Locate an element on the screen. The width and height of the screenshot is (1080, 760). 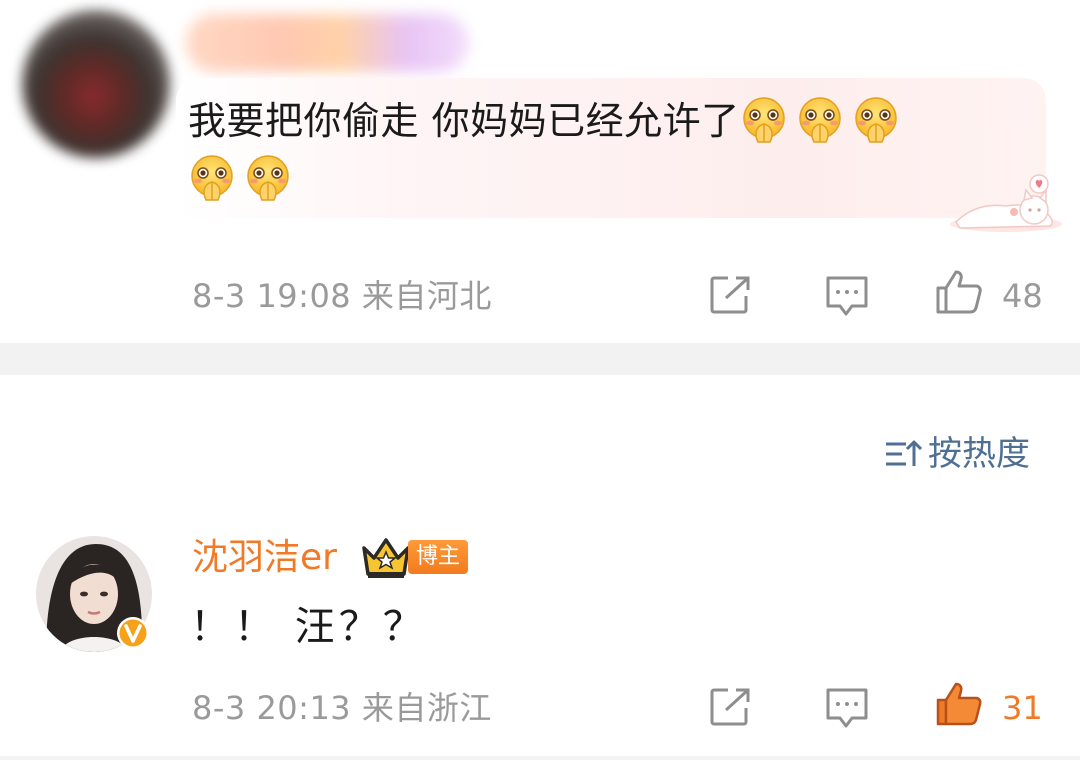
like-count: 48 is located at coordinates (1022, 296).